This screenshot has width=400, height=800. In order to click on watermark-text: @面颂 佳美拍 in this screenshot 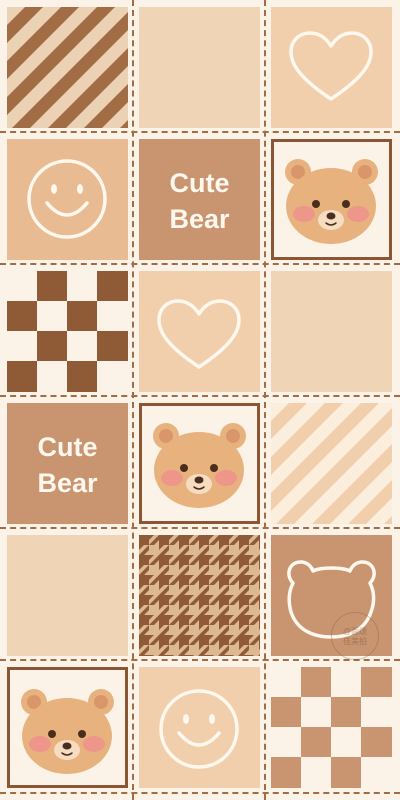, I will do `click(355, 636)`.